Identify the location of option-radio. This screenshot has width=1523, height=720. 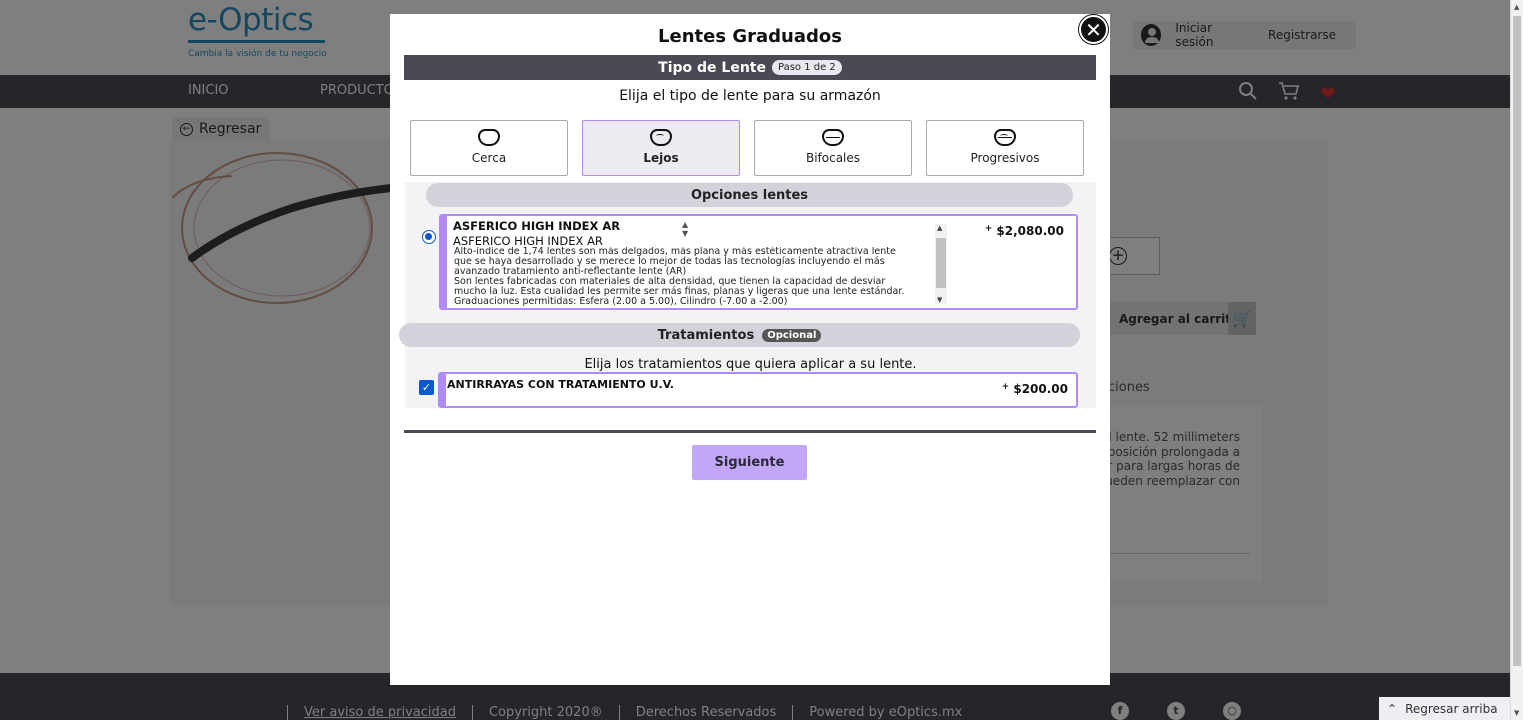
(429, 237).